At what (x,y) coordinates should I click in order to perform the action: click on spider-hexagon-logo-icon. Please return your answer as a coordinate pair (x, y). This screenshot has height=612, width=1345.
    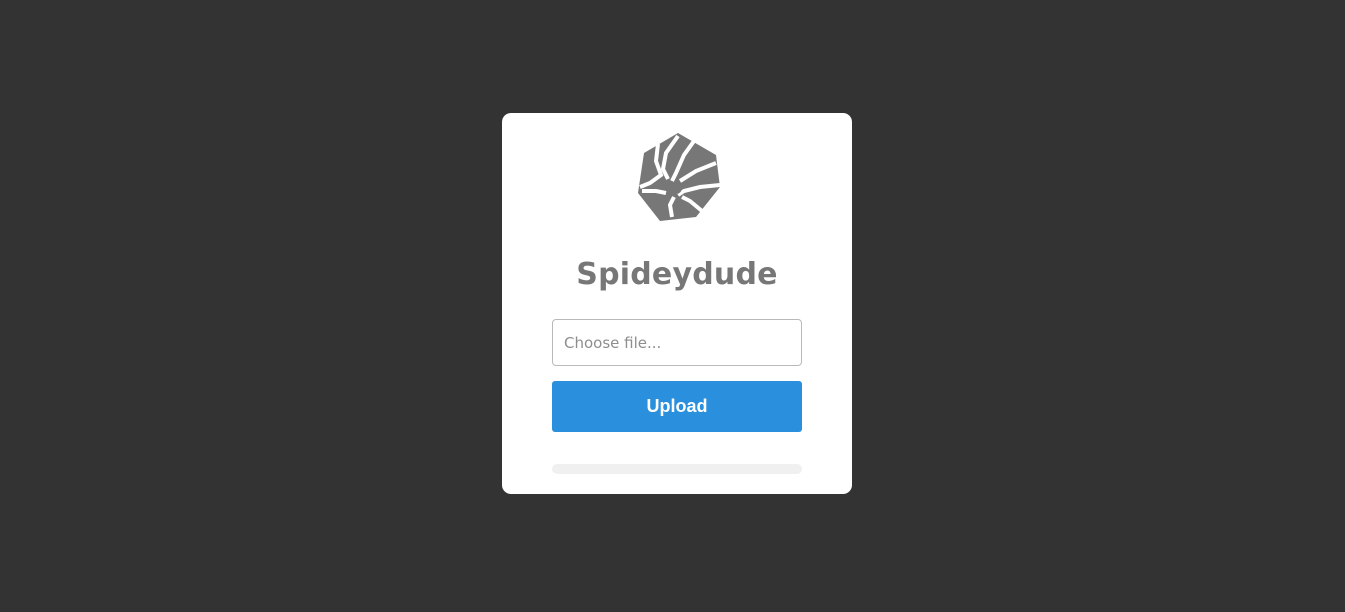
    Looking at the image, I should click on (680, 177).